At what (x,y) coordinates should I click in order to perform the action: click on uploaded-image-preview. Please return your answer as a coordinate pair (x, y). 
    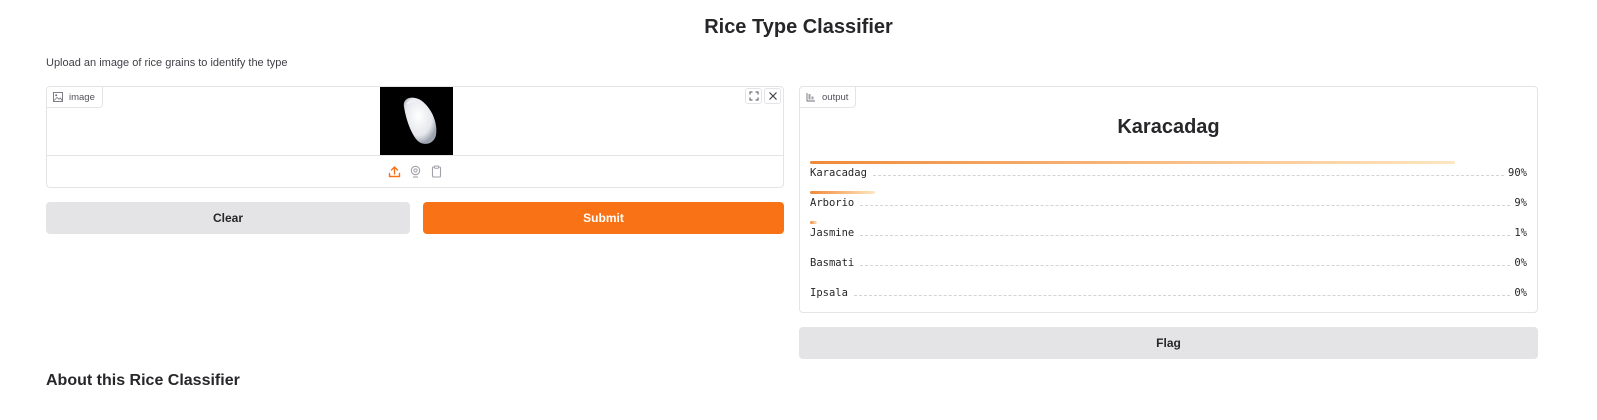
    Looking at the image, I should click on (416, 121).